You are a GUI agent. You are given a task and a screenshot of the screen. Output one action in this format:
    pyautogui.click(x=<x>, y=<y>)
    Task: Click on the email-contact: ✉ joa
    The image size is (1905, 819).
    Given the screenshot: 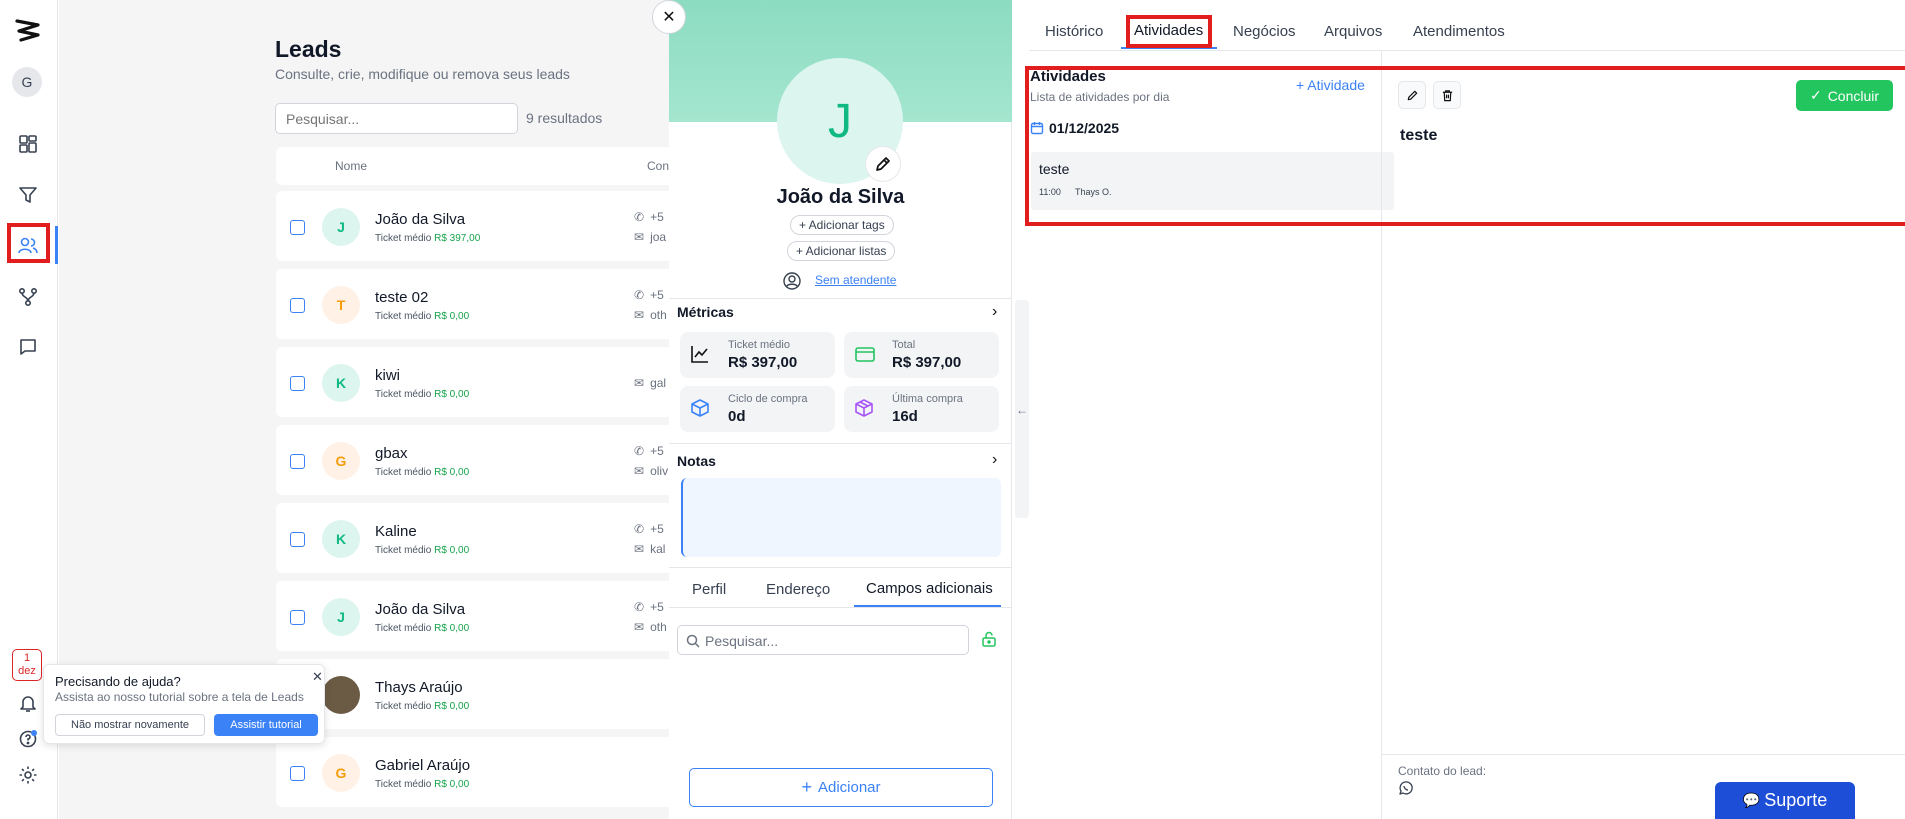 What is the action you would take?
    pyautogui.click(x=650, y=237)
    